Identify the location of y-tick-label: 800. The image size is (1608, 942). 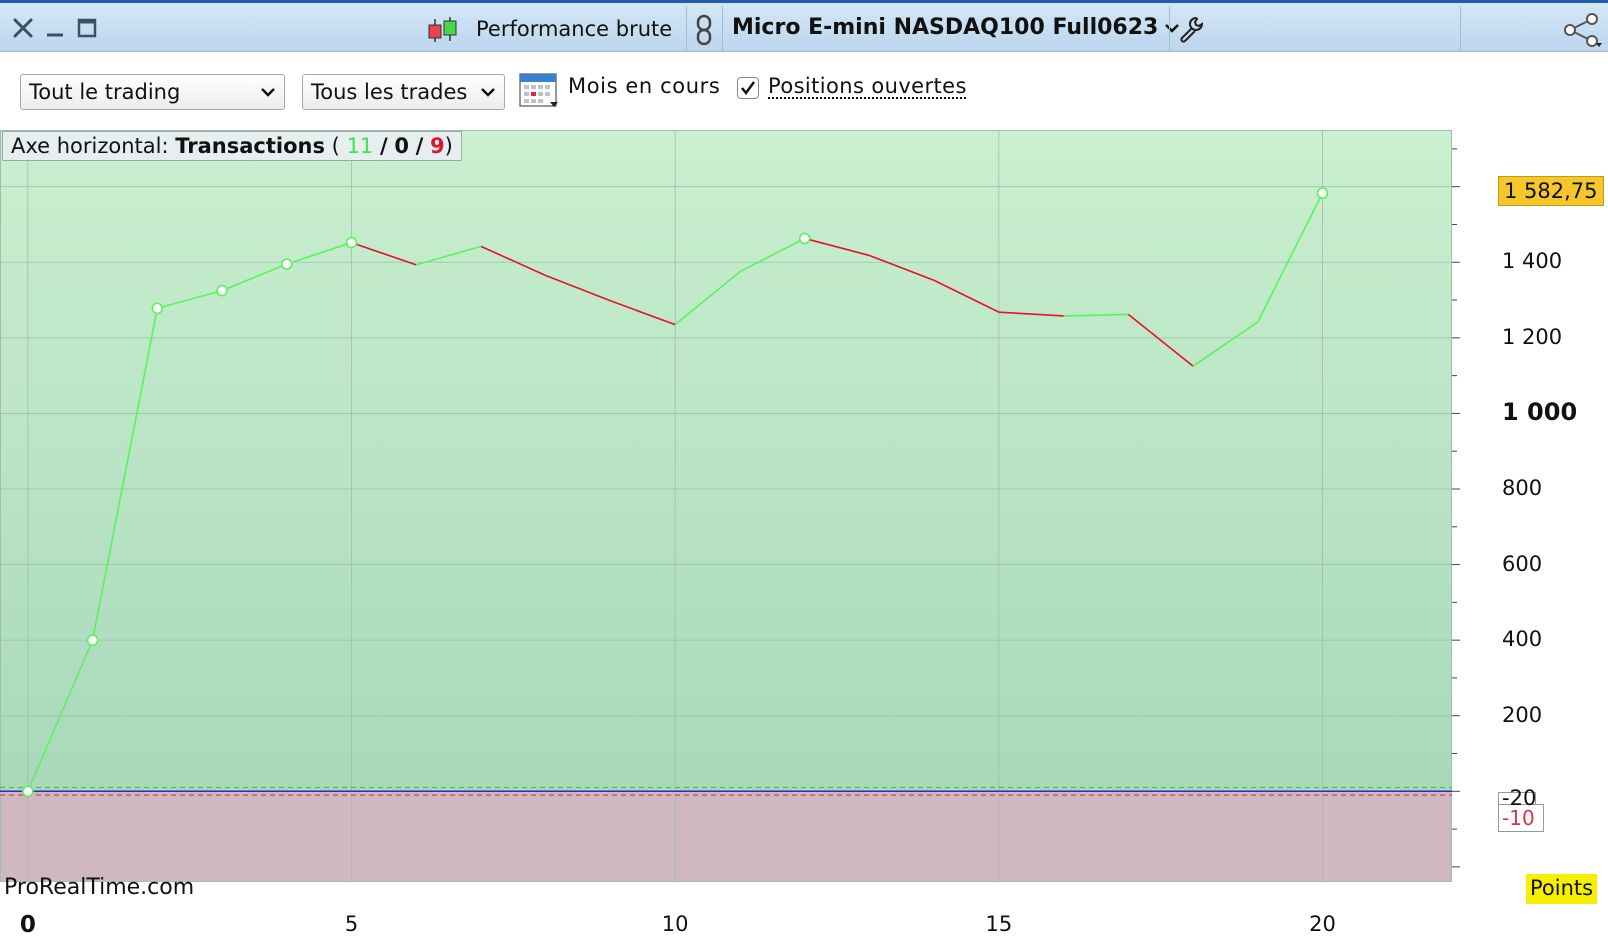
(1522, 487).